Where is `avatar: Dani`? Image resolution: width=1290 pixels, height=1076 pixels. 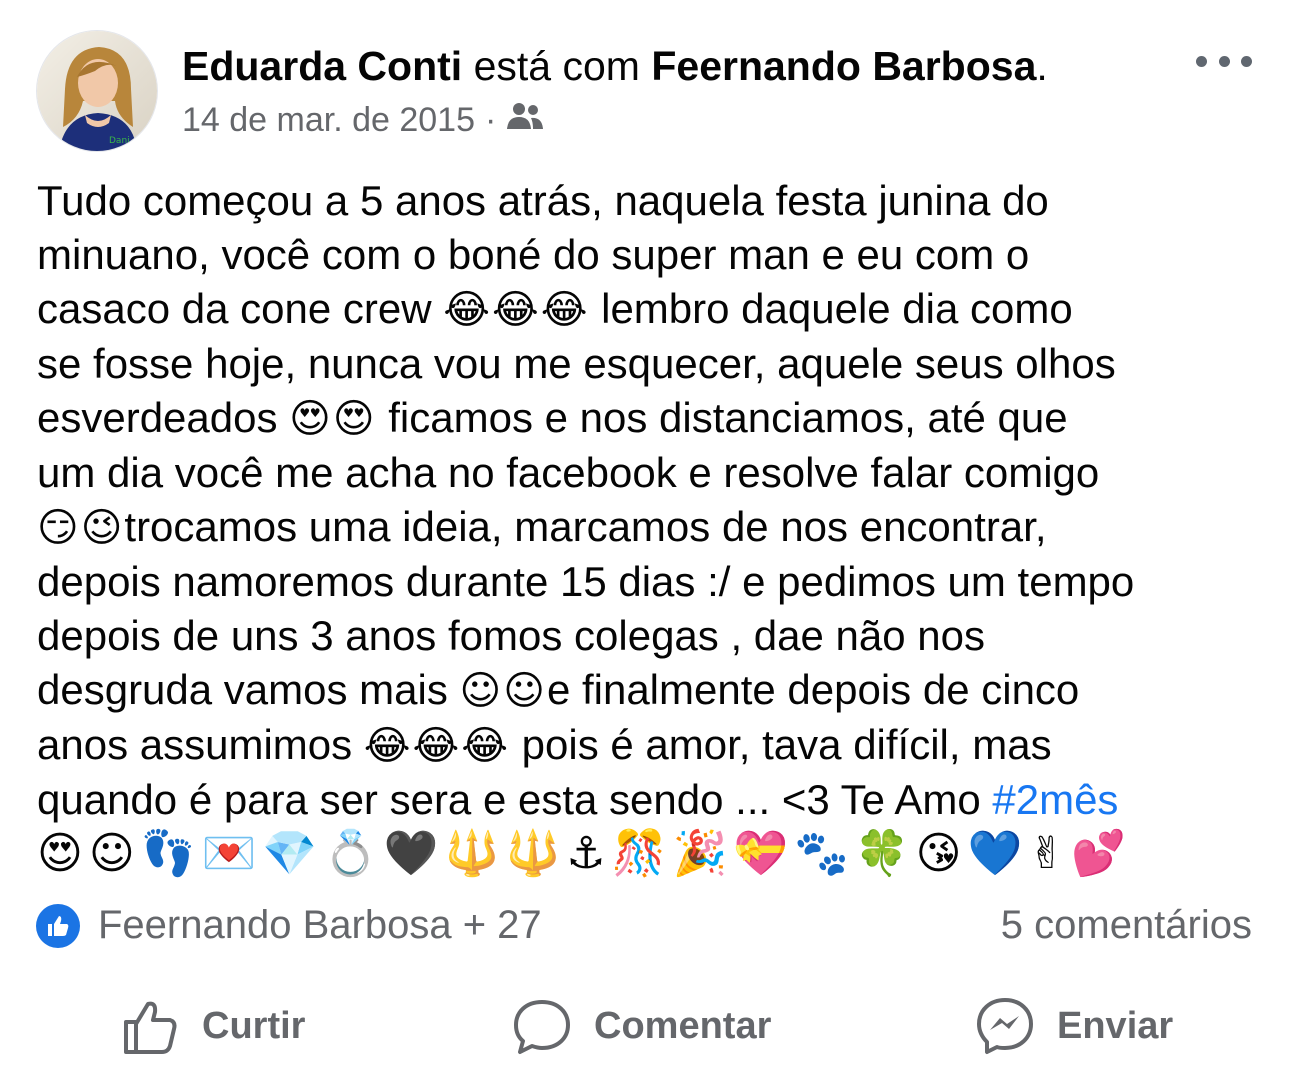
avatar: Dani is located at coordinates (97, 91).